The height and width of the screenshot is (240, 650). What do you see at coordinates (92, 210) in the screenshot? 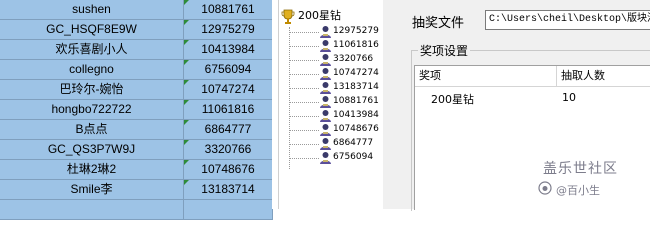
I see `name-cell` at bounding box center [92, 210].